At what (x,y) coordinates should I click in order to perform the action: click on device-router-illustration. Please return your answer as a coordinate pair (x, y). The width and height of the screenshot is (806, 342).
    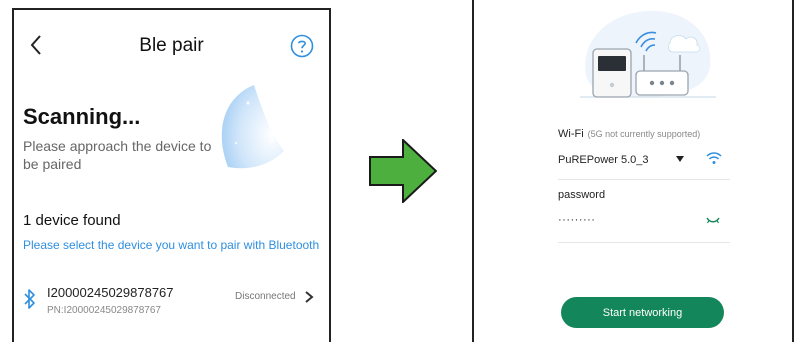
    Looking at the image, I should click on (648, 54).